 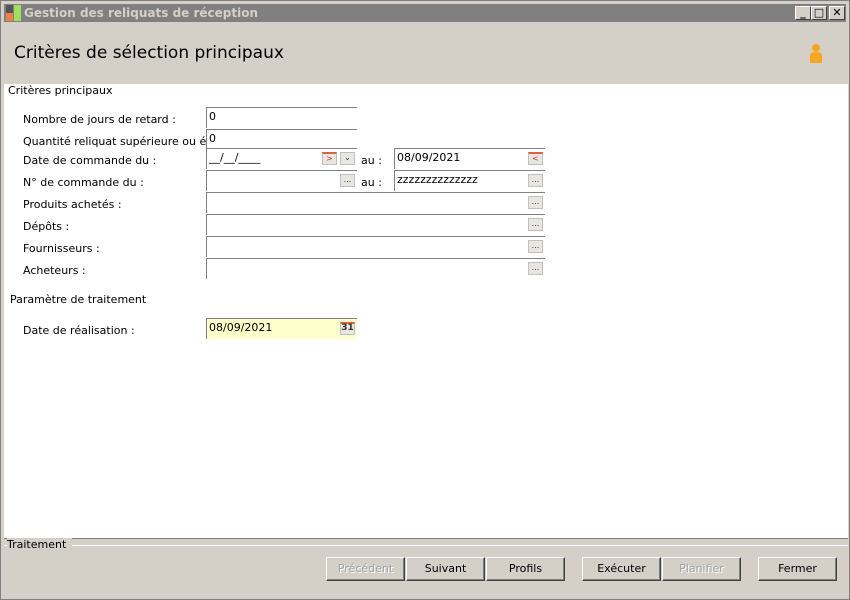 I want to click on header: Critères de sélection principaux, so click(x=426, y=53).